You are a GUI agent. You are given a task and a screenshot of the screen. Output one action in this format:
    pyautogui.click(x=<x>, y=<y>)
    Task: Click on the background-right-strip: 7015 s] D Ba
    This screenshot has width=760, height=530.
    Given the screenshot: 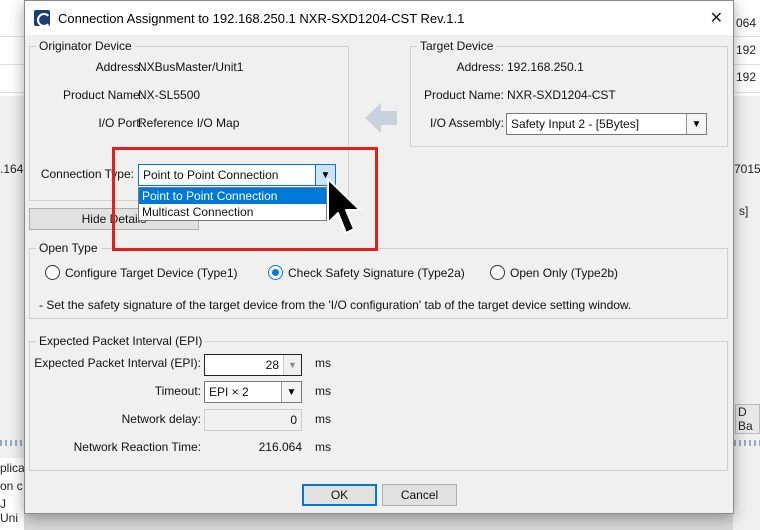 What is the action you would take?
    pyautogui.click(x=746, y=313)
    